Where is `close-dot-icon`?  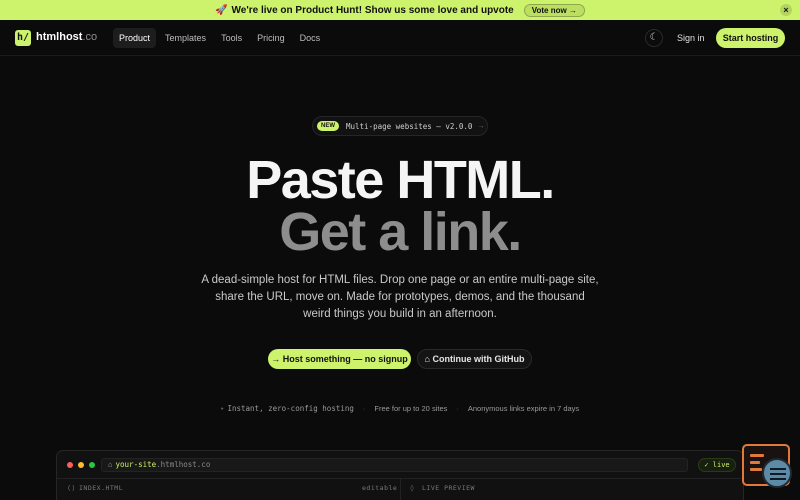 close-dot-icon is located at coordinates (70, 464).